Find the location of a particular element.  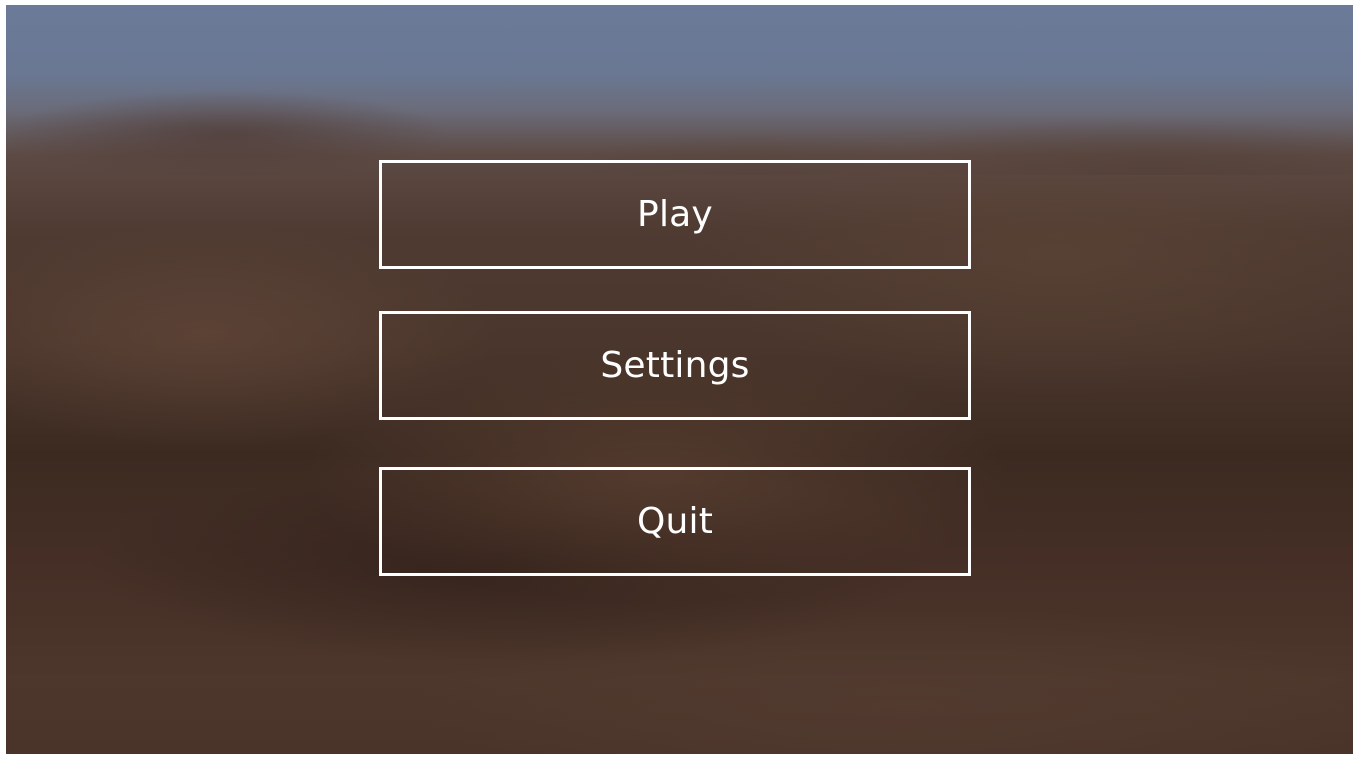

quit-button-label: Quit is located at coordinates (675, 521).